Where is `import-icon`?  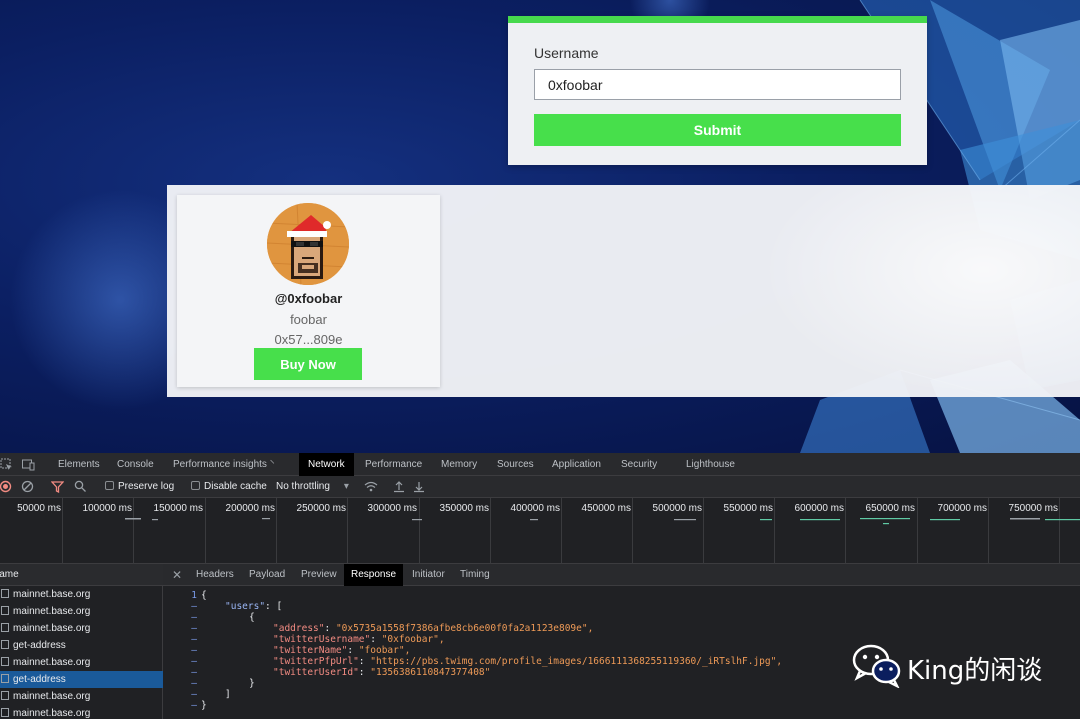
import-icon is located at coordinates (399, 487).